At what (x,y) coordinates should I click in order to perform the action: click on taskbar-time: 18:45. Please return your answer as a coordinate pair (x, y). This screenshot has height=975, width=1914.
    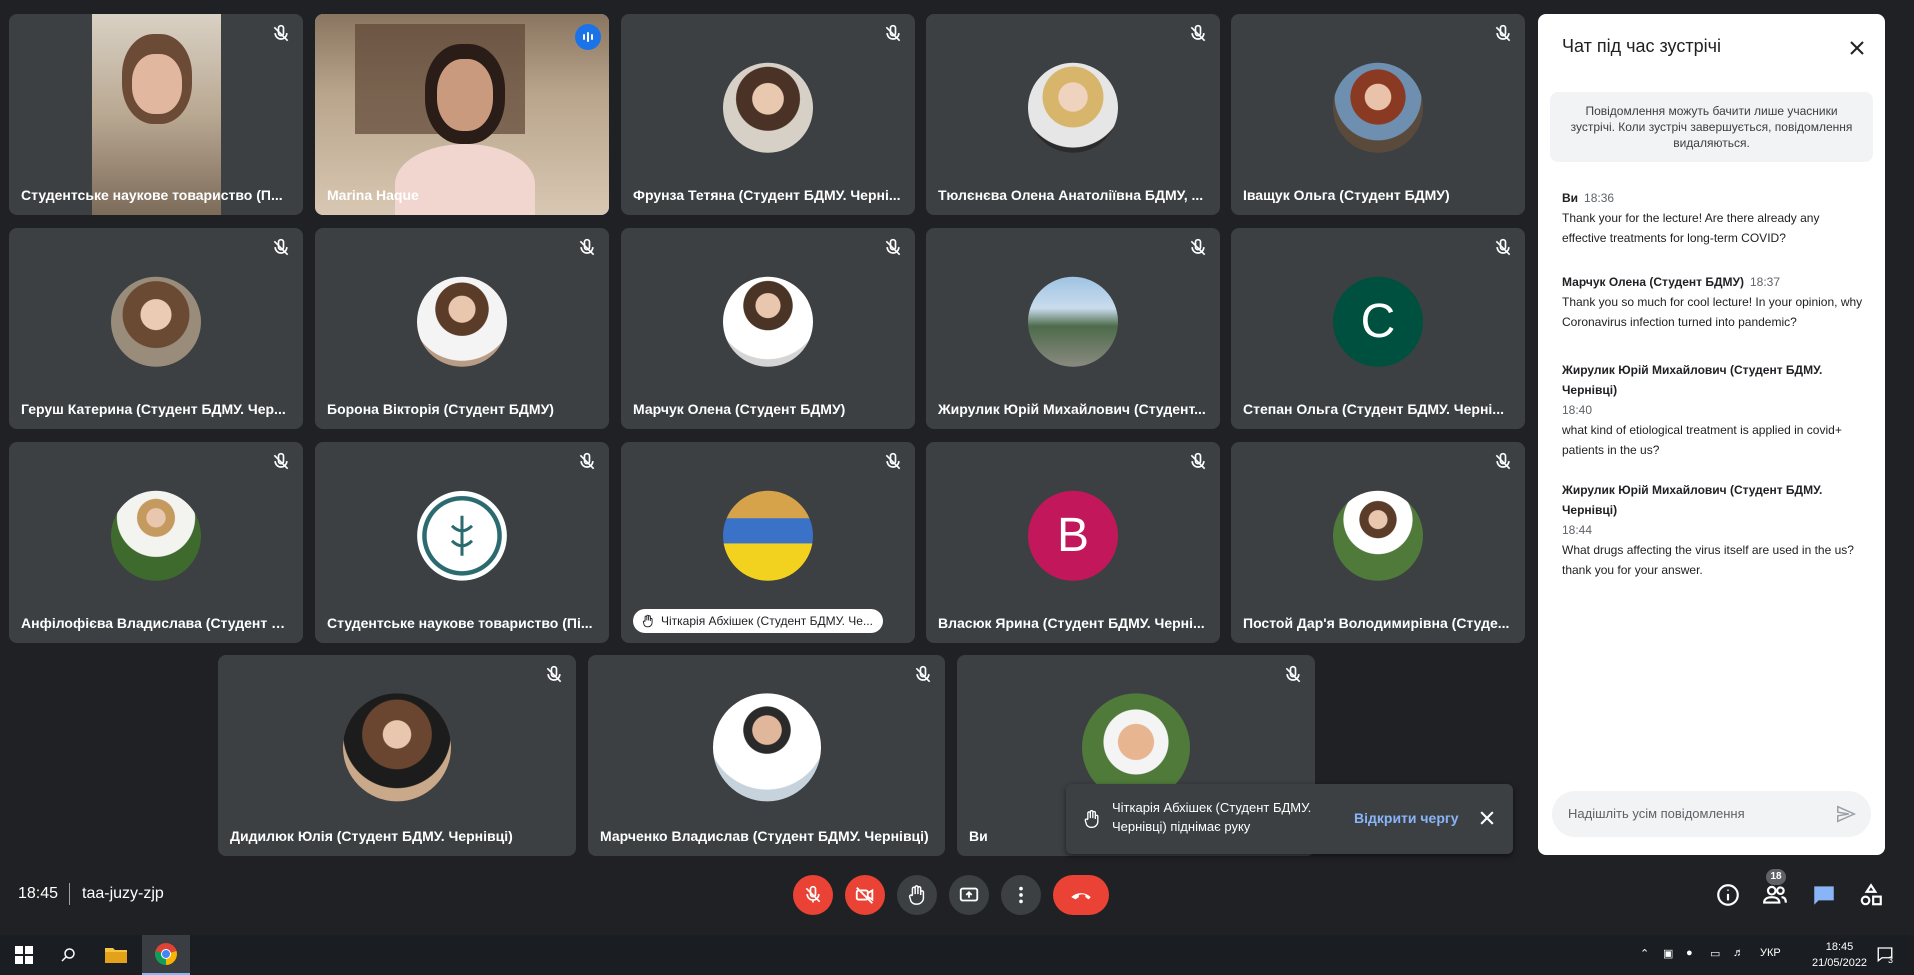
    Looking at the image, I should click on (1839, 947).